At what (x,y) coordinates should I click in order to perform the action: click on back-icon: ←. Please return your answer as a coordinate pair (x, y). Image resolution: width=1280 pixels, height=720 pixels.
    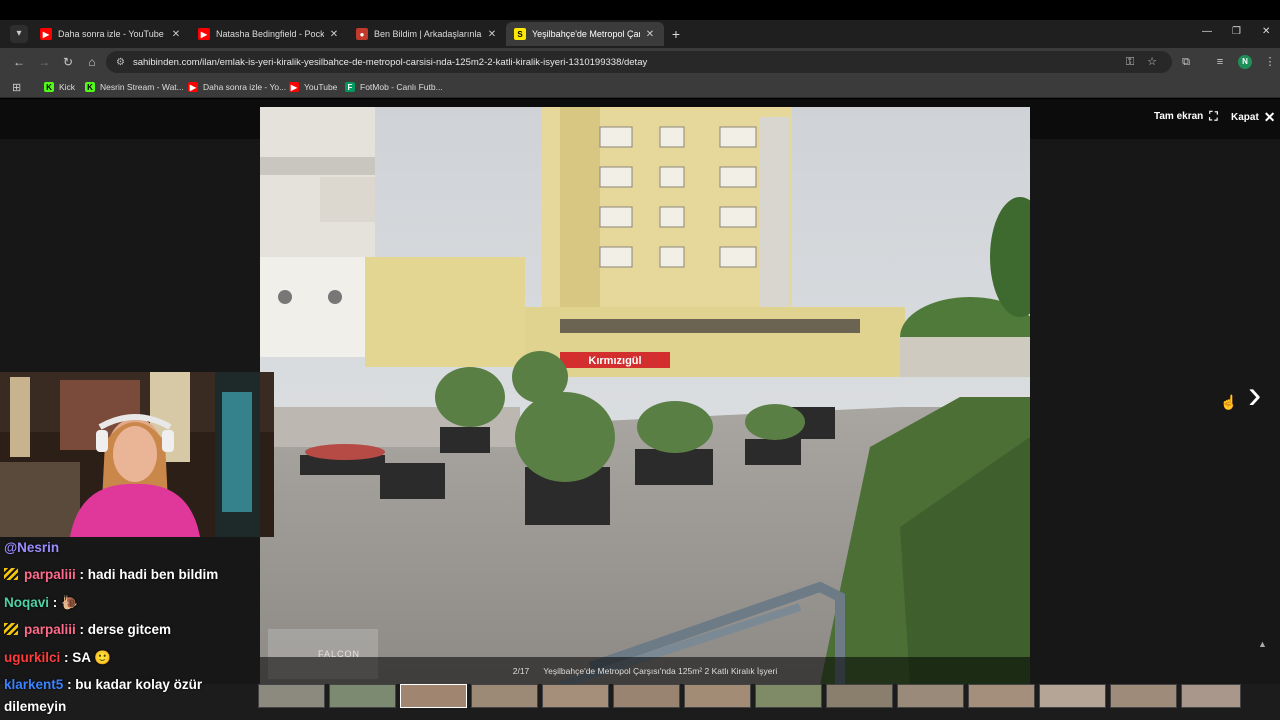
    Looking at the image, I should click on (19, 62).